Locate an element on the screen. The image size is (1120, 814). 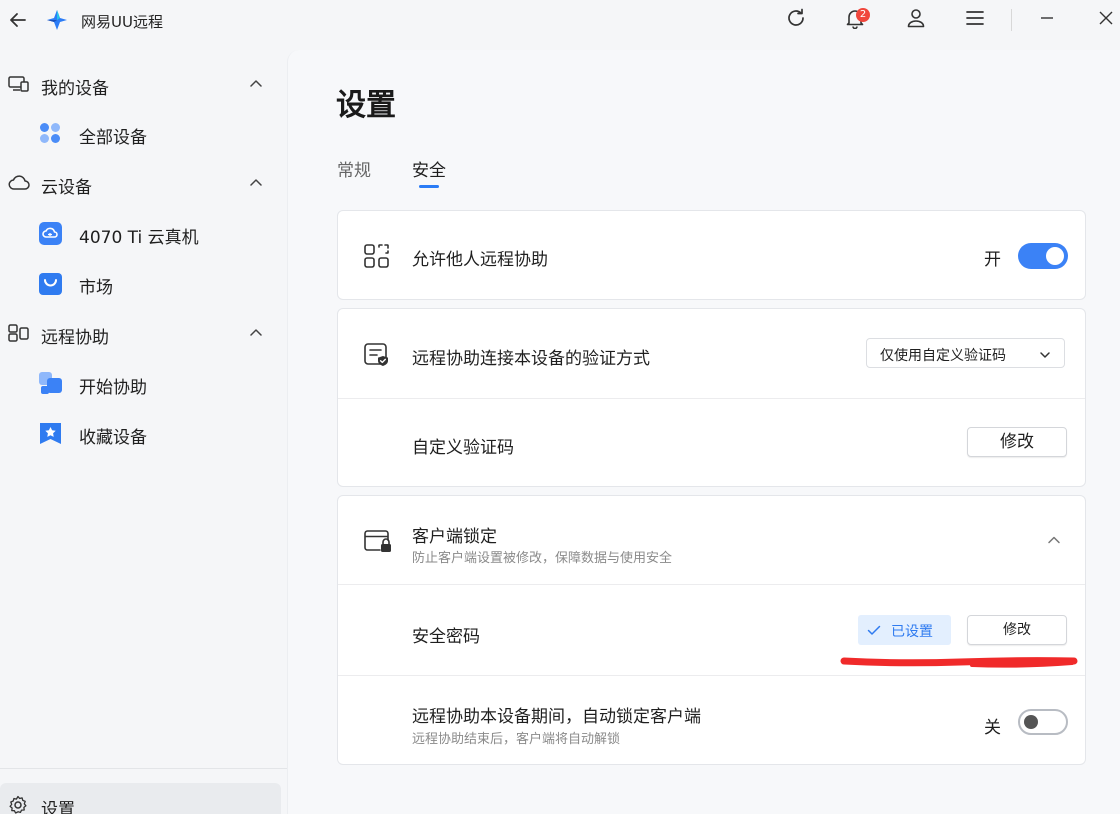
notification-button: 2 is located at coordinates (855, 20).